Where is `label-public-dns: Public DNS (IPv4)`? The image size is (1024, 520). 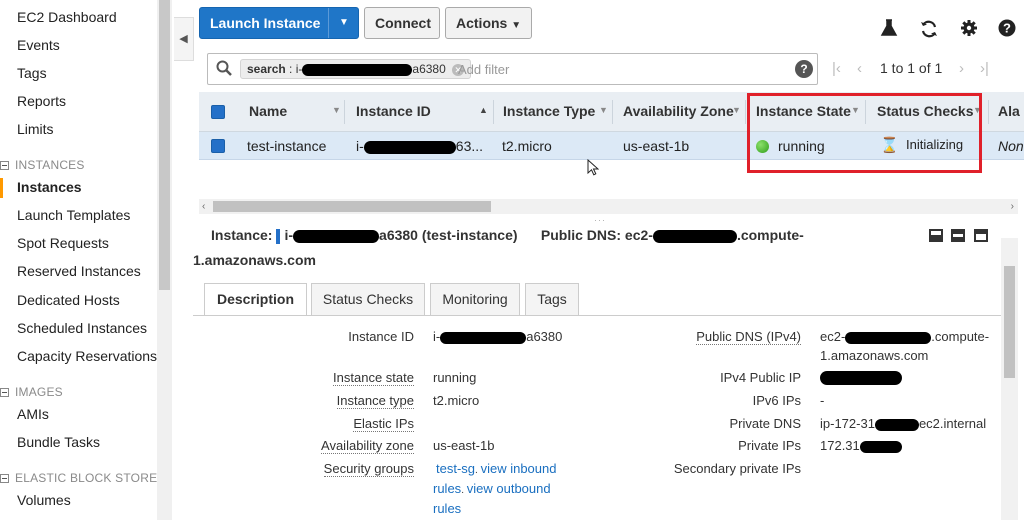
label-public-dns: Public DNS (IPv4) is located at coordinates (748, 337).